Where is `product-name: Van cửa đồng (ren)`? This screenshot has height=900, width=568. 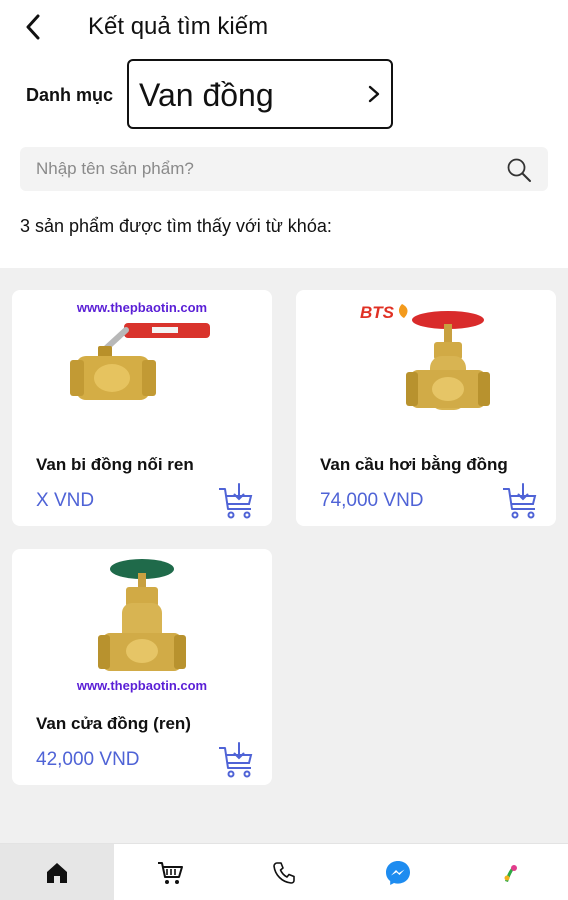 product-name: Van cửa đồng (ren) is located at coordinates (113, 723).